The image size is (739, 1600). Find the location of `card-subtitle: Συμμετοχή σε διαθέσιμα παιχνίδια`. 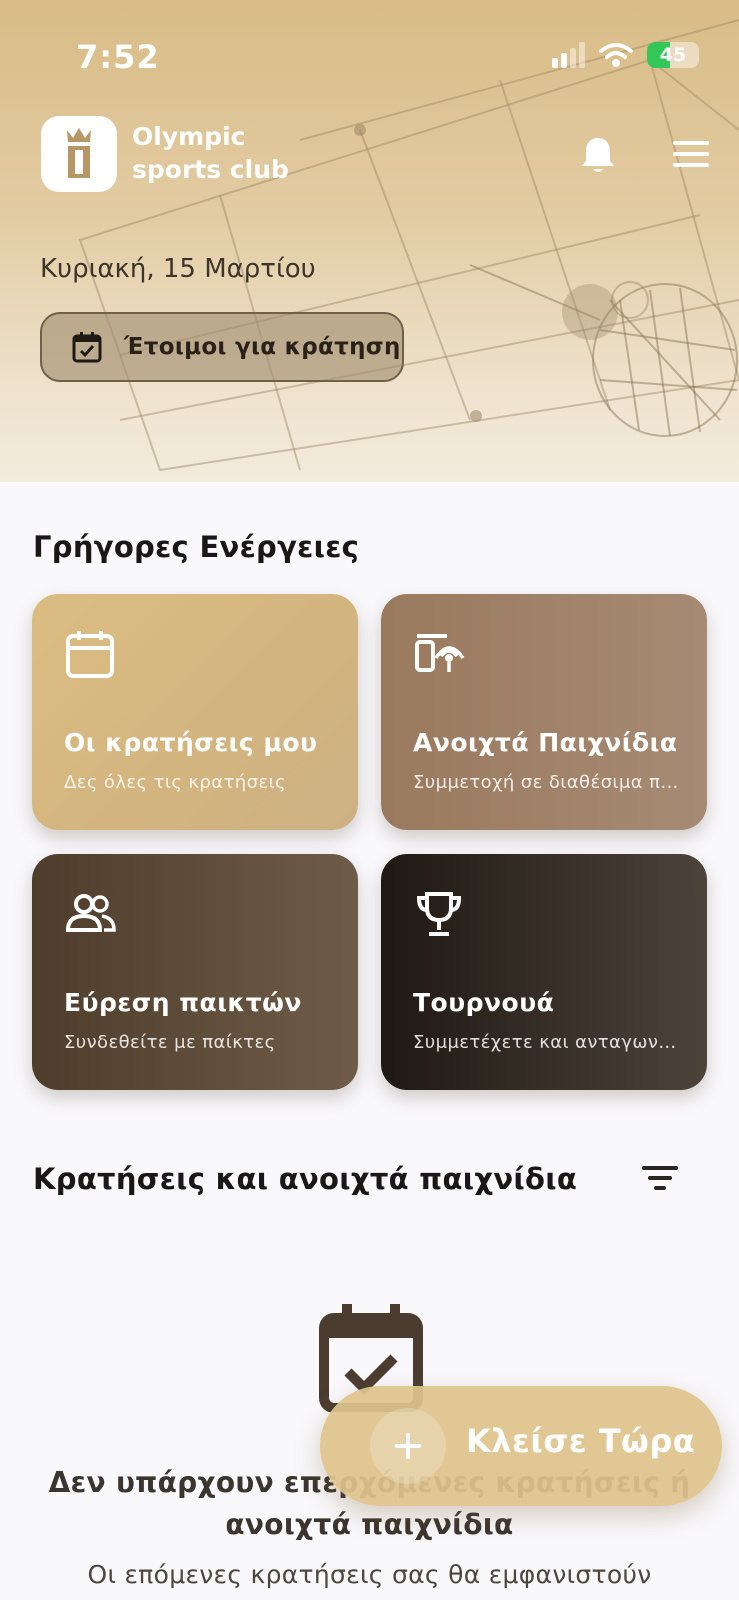

card-subtitle: Συμμετοχή σε διαθέσιμα παιχνίδια is located at coordinates (547, 782).